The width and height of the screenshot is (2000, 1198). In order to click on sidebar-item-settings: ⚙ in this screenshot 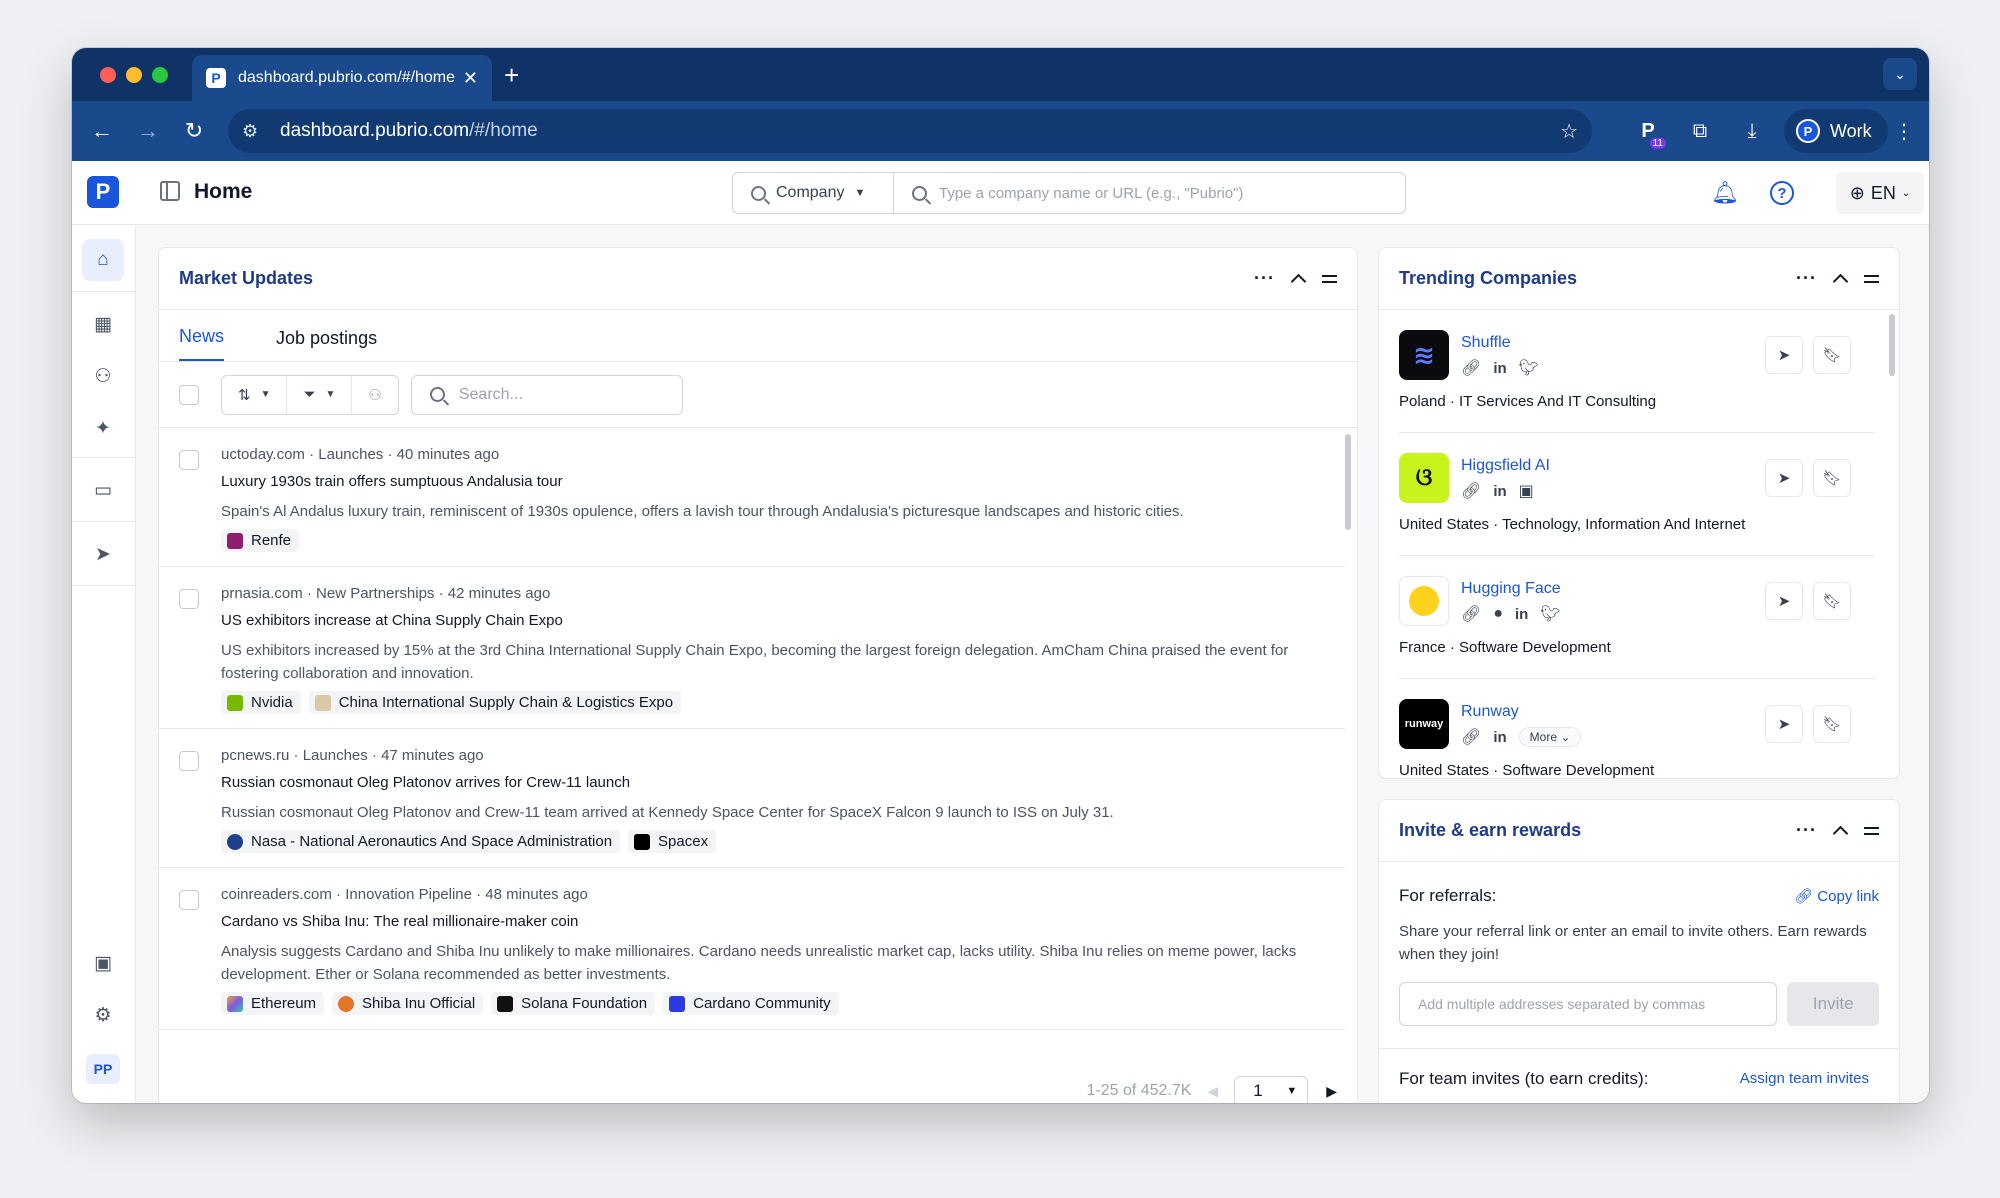, I will do `click(103, 1015)`.